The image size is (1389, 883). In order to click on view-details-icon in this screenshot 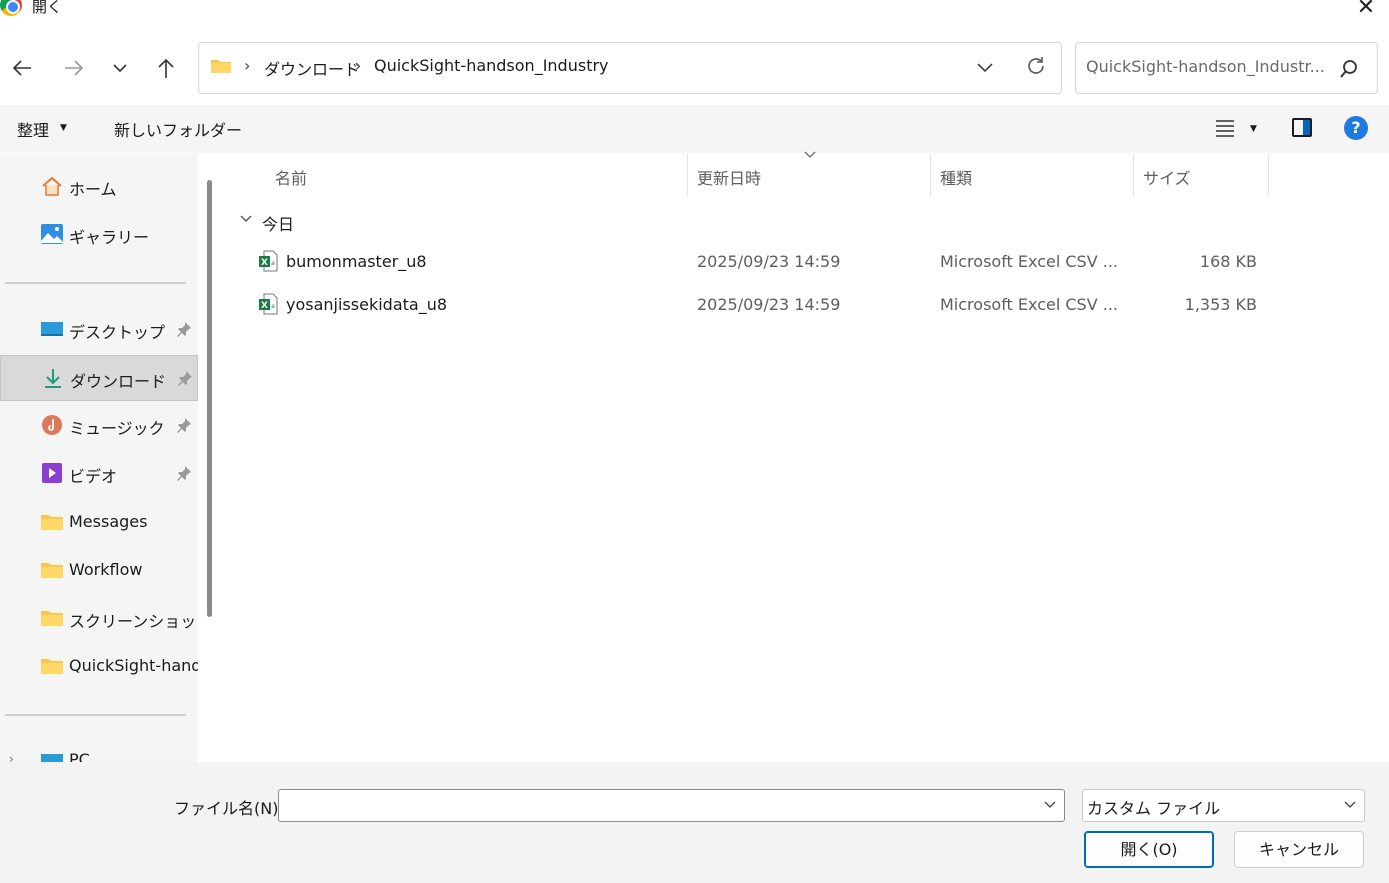, I will do `click(1225, 128)`.